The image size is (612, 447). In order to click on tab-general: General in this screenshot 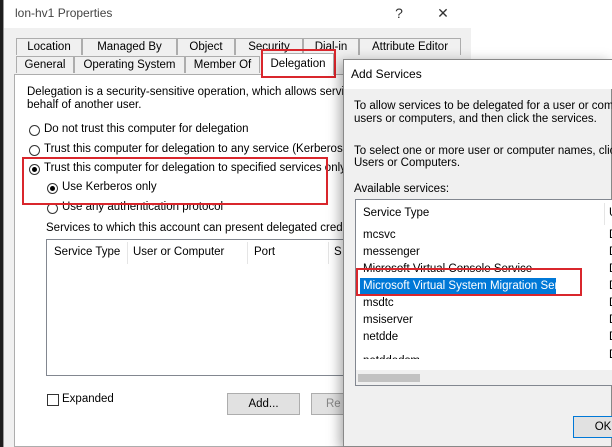, I will do `click(45, 64)`.